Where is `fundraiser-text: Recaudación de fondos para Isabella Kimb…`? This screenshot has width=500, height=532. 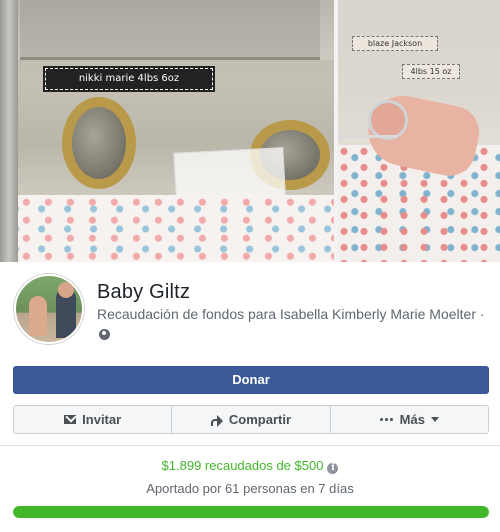 fundraiser-text: Recaudación de fondos para Isabella Kimb… is located at coordinates (286, 314).